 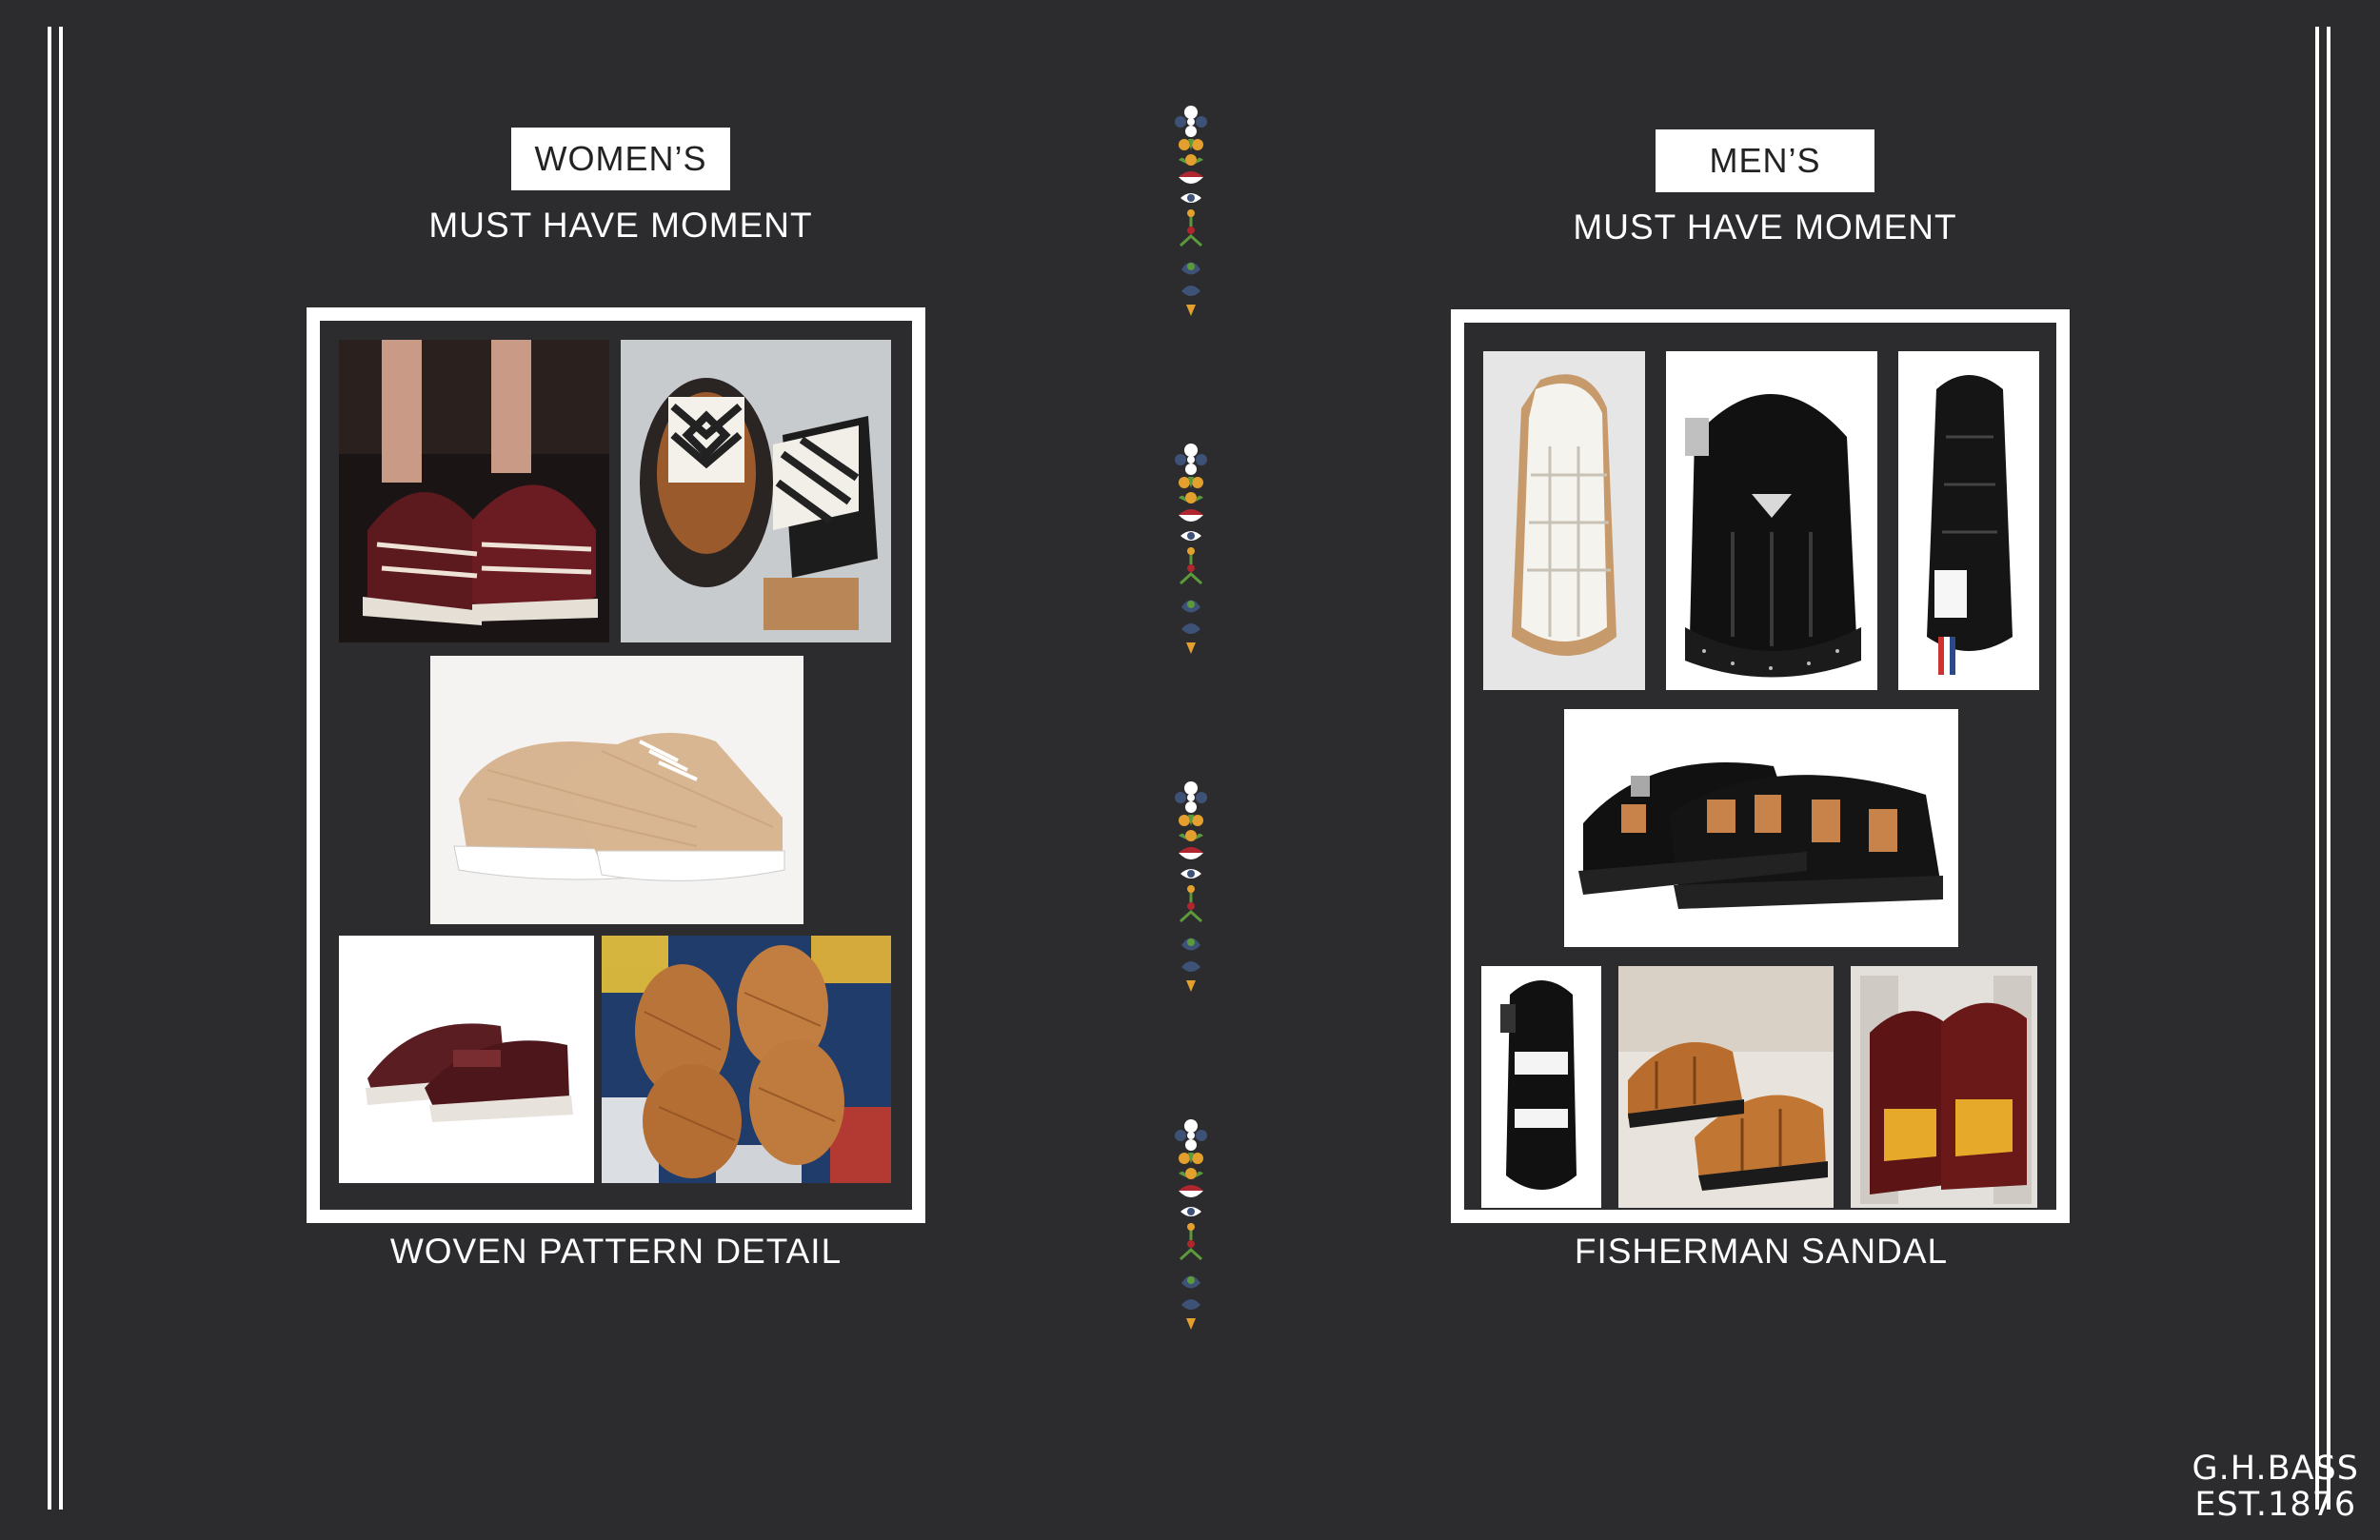 I want to click on woven-platform-mule-photo, so click(x=756, y=491).